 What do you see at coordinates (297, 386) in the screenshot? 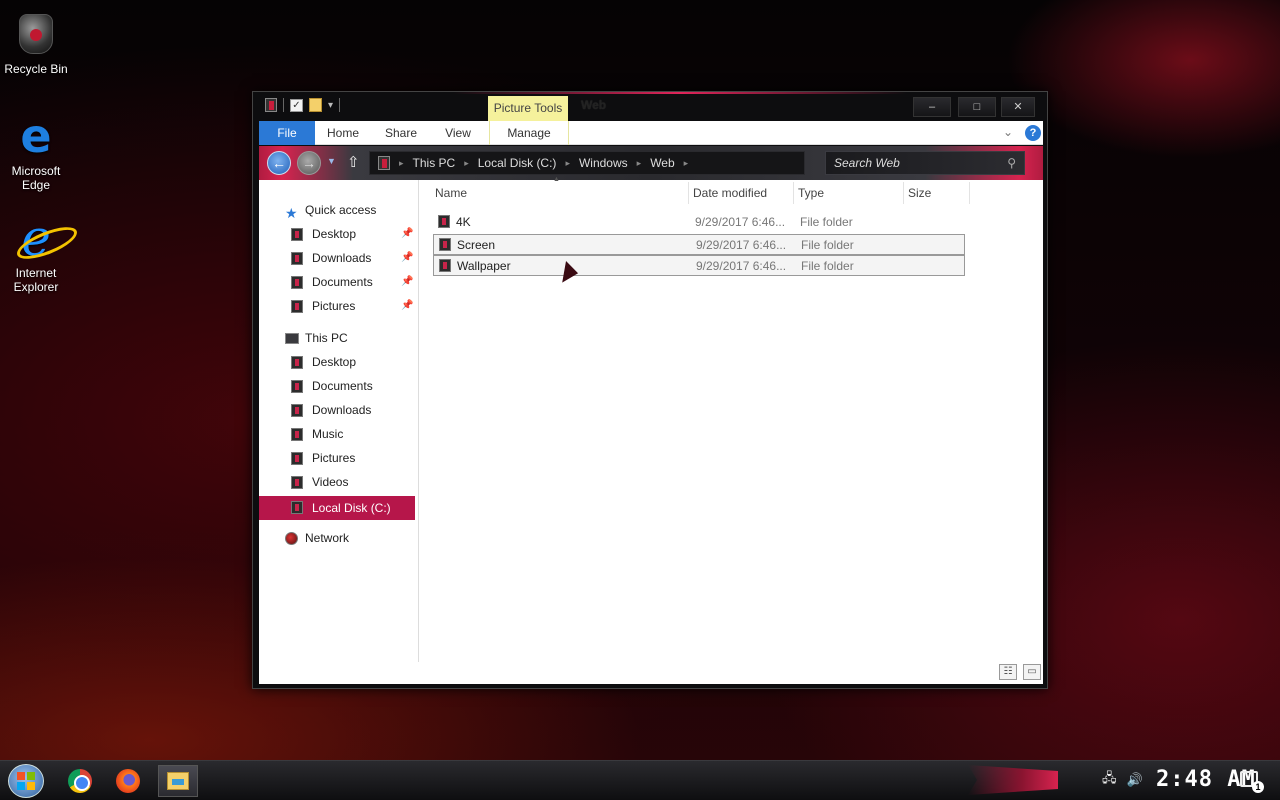
I see `documents-folder-icon` at bounding box center [297, 386].